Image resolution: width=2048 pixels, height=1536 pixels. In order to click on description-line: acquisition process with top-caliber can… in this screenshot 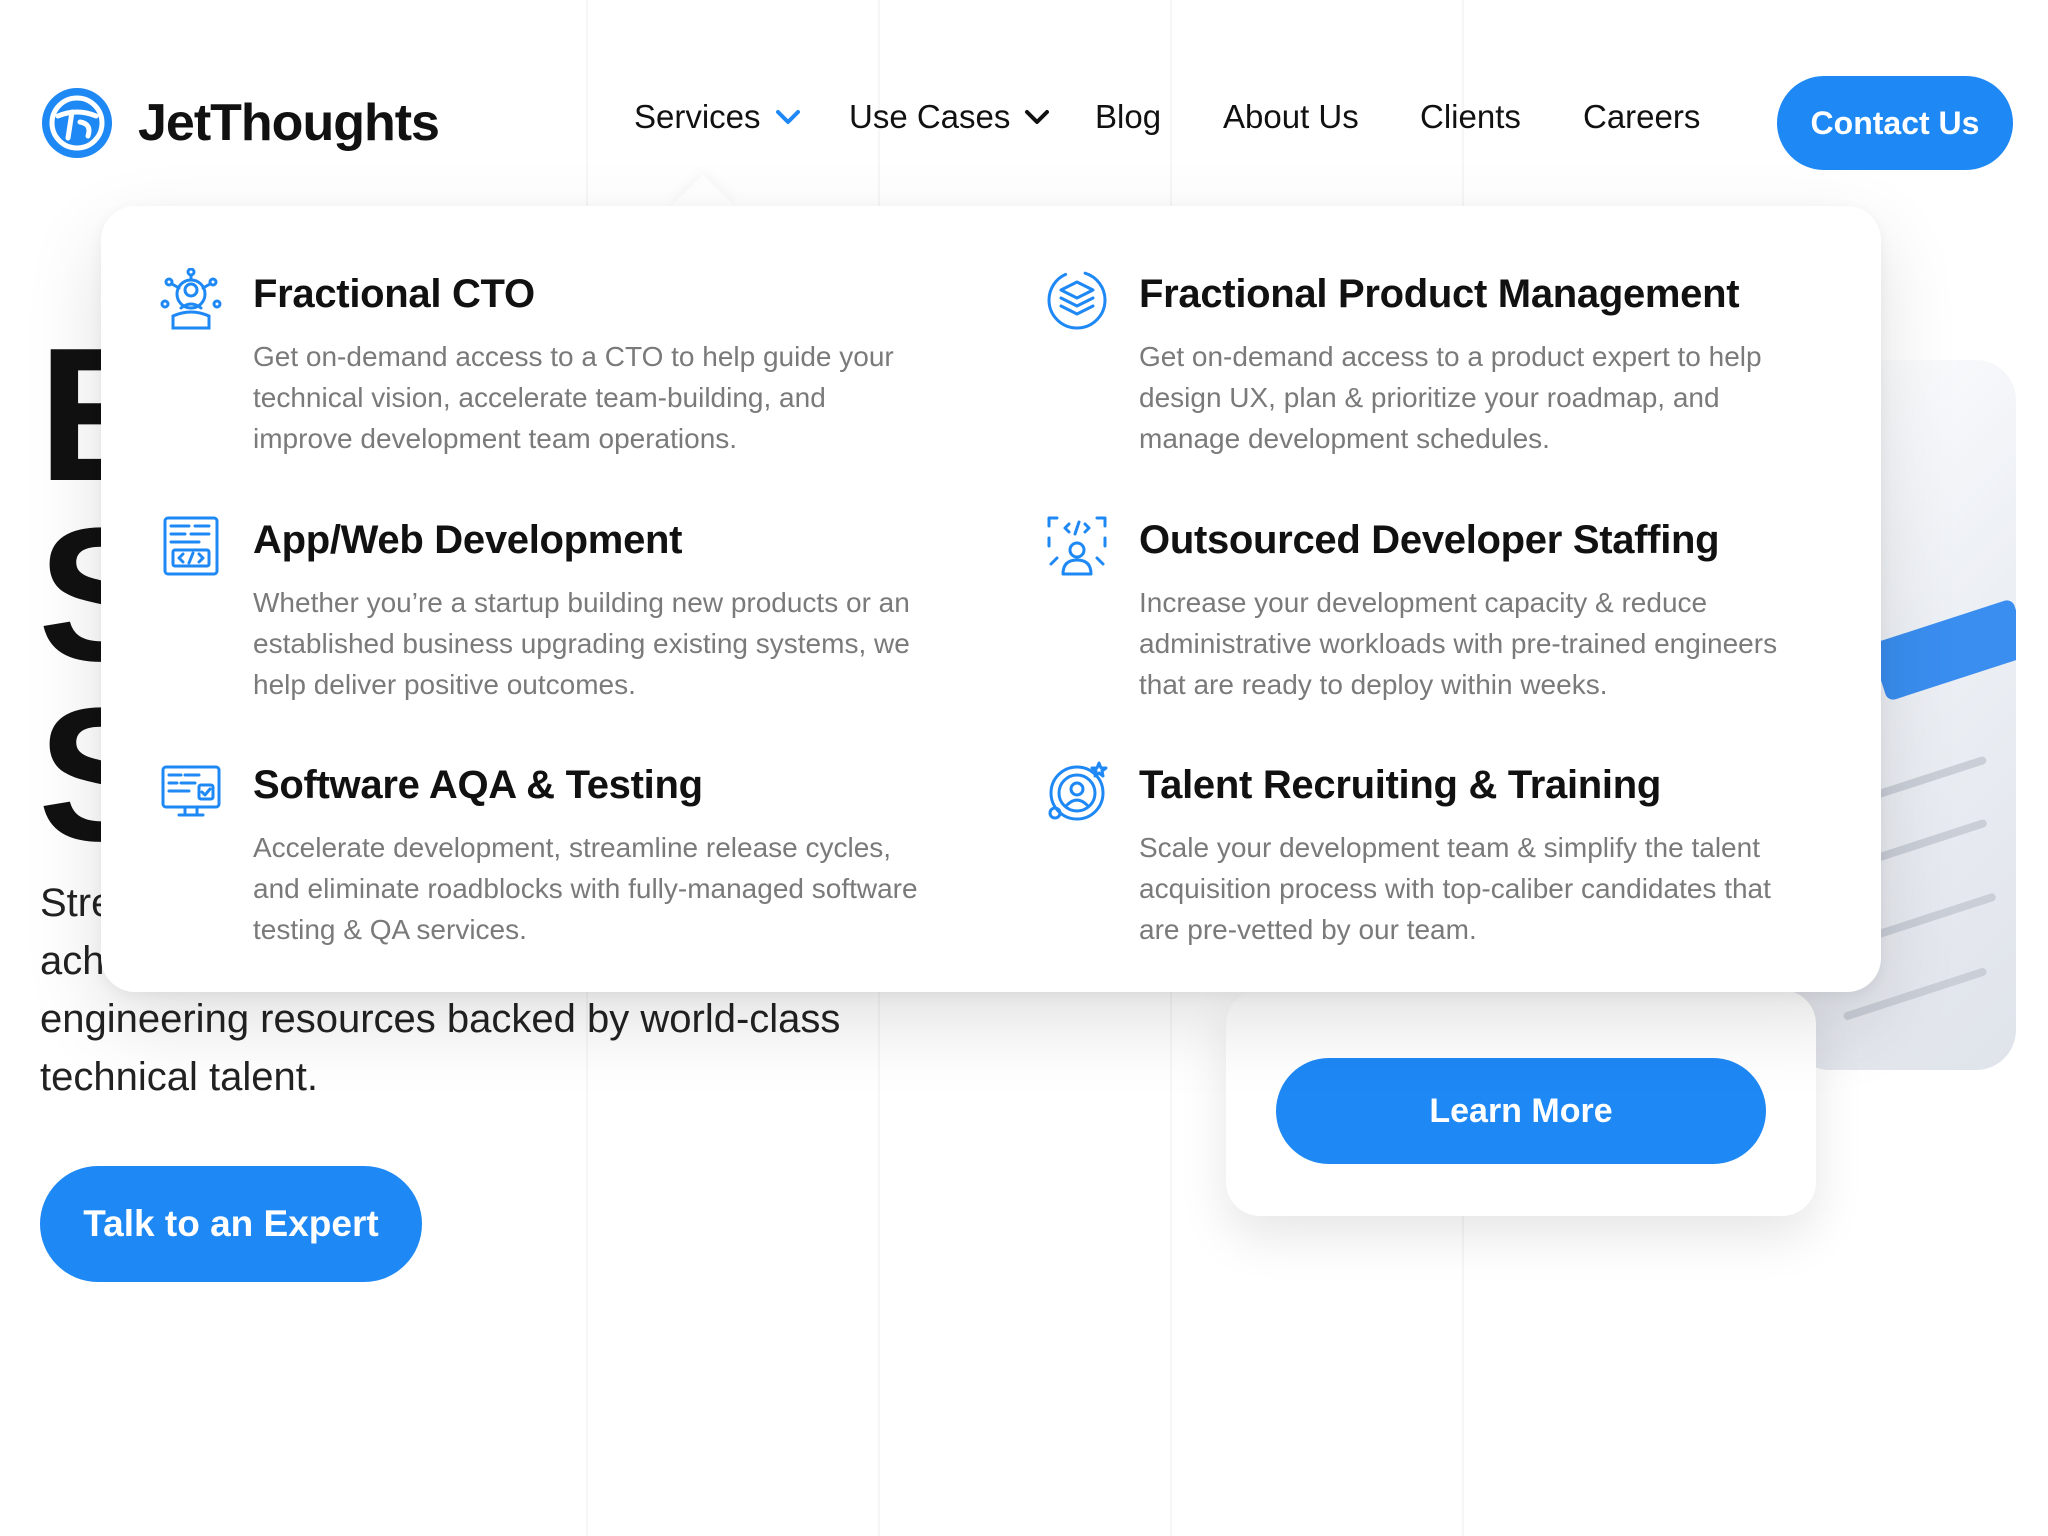, I will do `click(1455, 888)`.